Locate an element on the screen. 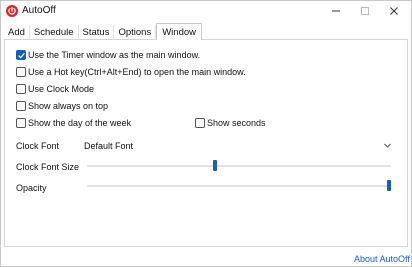 The image size is (412, 267). checkbox-label: Use the Timer window as the main window. is located at coordinates (114, 55).